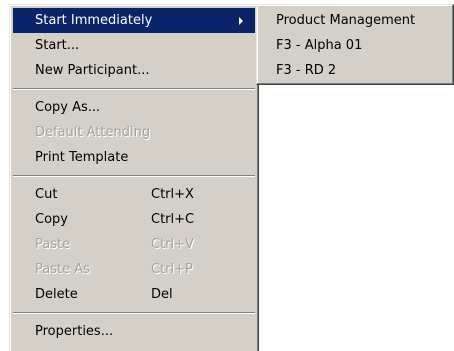 The height and width of the screenshot is (351, 454). What do you see at coordinates (94, 20) in the screenshot?
I see `menu-item-label: Start Immediately` at bounding box center [94, 20].